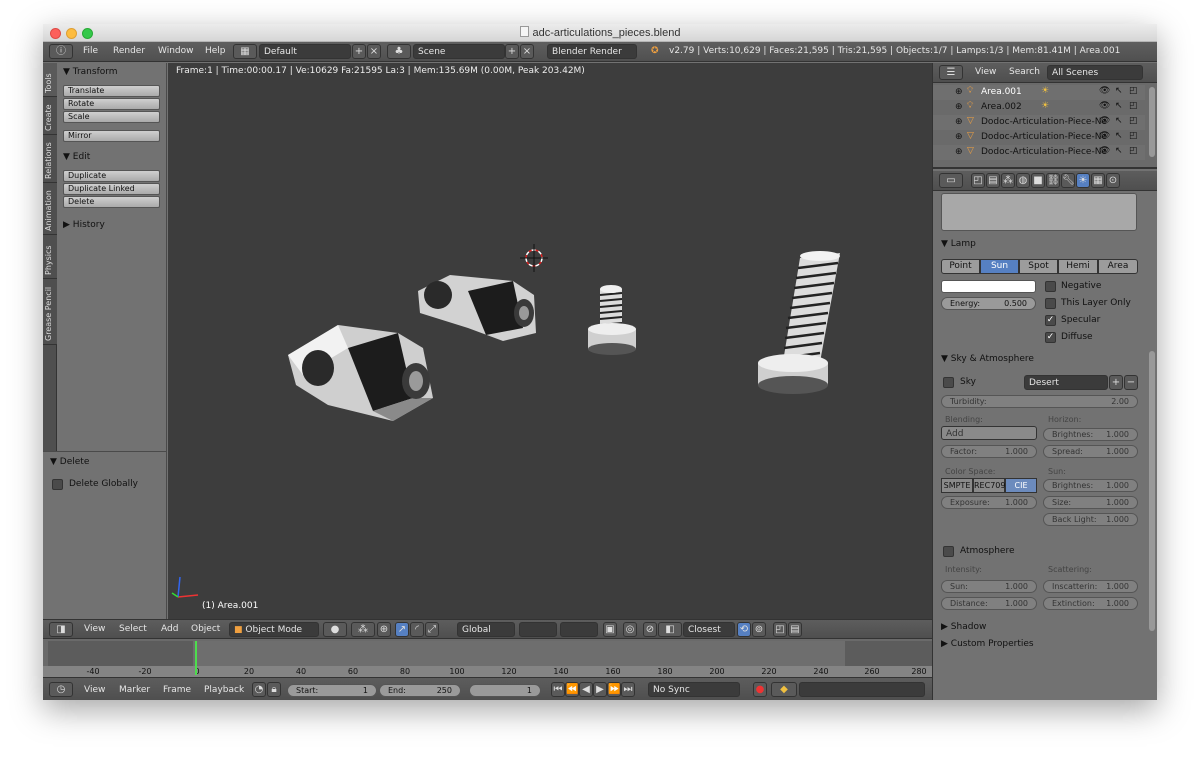 The width and height of the screenshot is (1200, 762). Describe the element at coordinates (69, 462) in the screenshot. I see `operator-panel-header: ▼ Delete` at that location.